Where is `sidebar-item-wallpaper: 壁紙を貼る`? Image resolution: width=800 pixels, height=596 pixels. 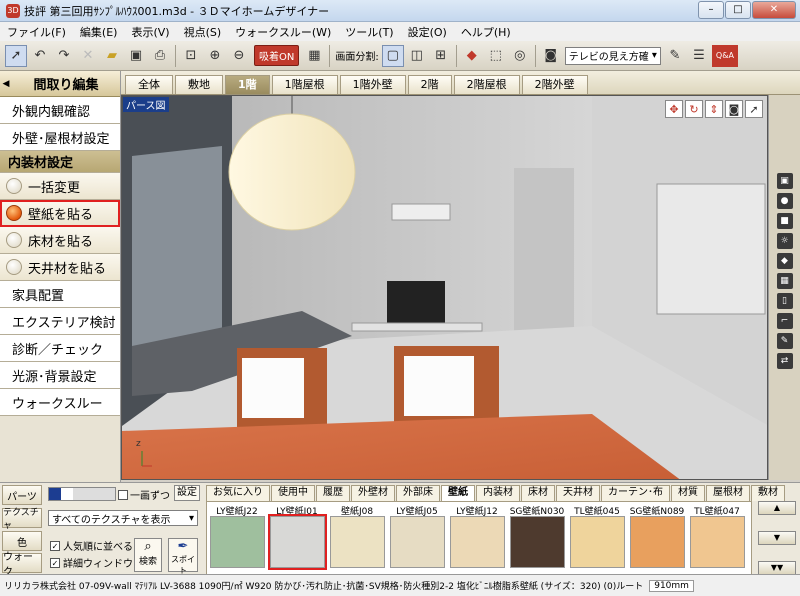 sidebar-item-wallpaper: 壁紙を貼る is located at coordinates (60, 213).